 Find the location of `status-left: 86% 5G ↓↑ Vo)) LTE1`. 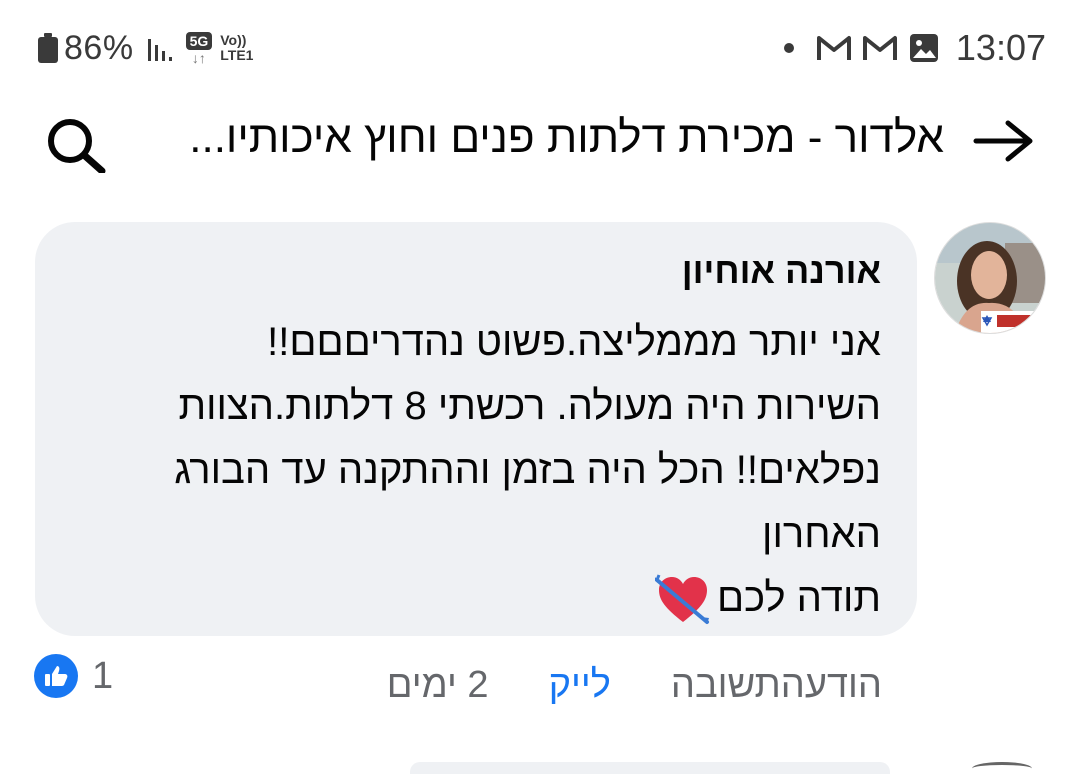

status-left: 86% 5G ↓↑ Vo)) LTE1 is located at coordinates (145, 48).